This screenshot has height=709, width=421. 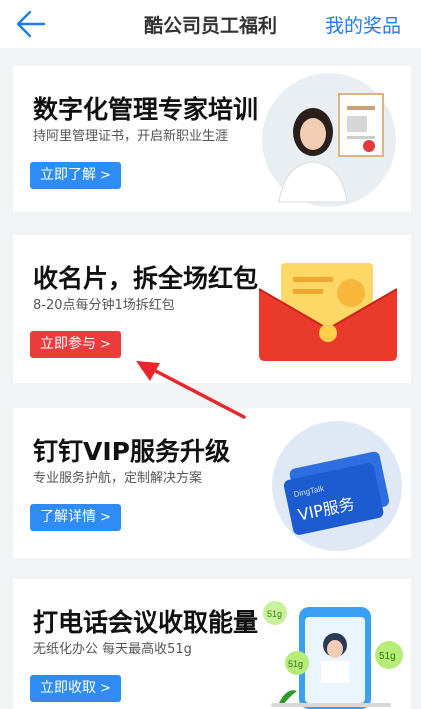 What do you see at coordinates (373, 24) in the screenshot?
I see `my-prizes-link: 我的奖品` at bounding box center [373, 24].